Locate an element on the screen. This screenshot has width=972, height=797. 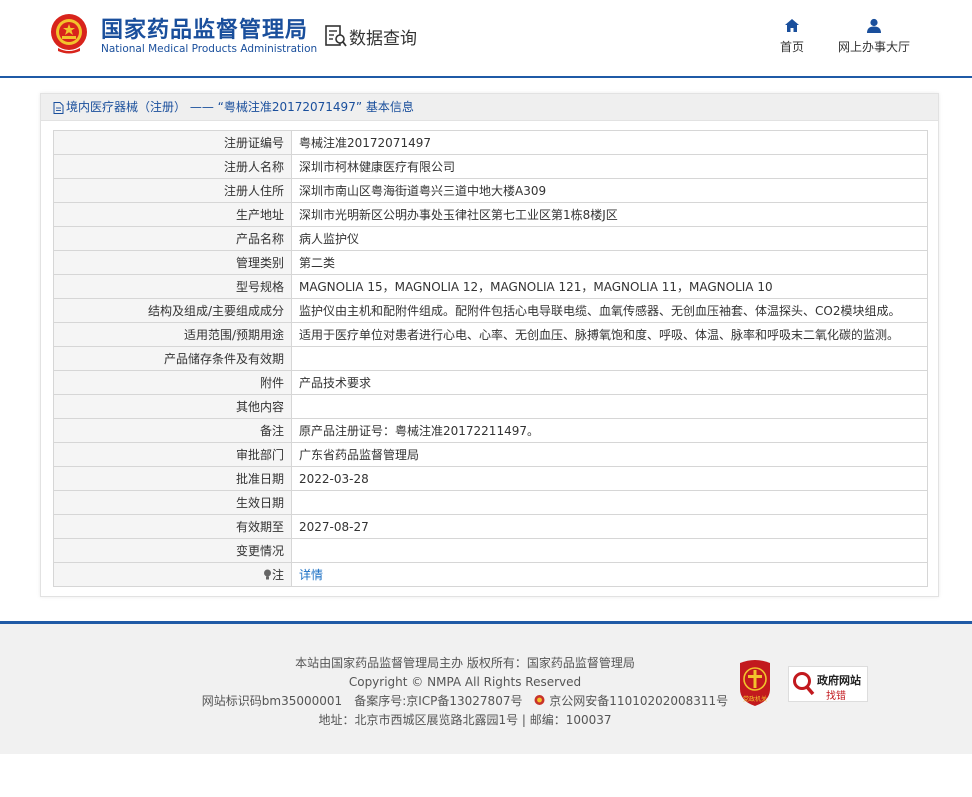
table-row: 审批部门 广东省药品监督管理局 is located at coordinates (490, 454).